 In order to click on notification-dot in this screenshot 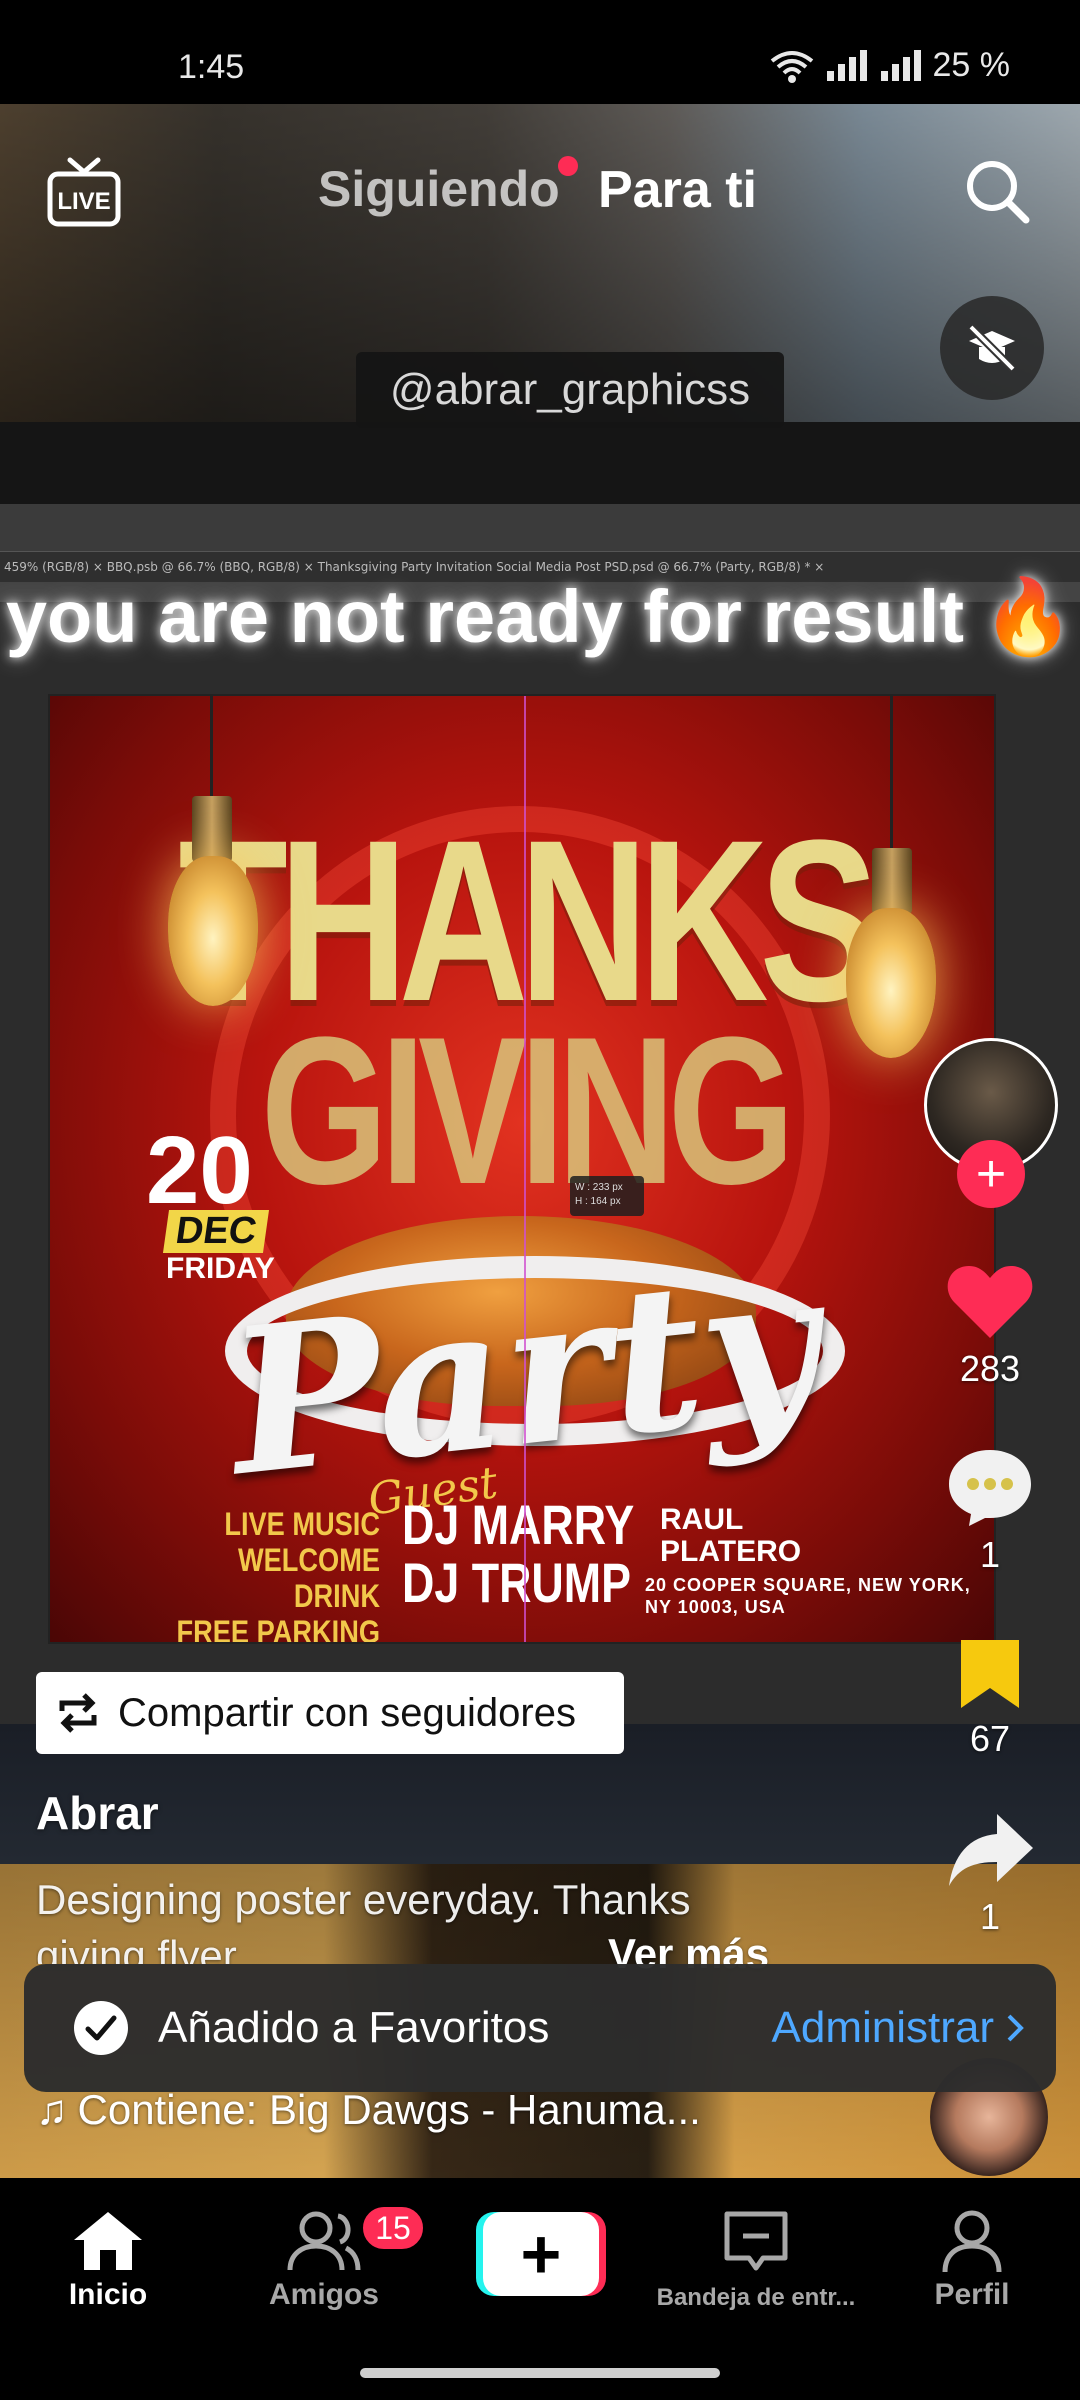, I will do `click(568, 166)`.